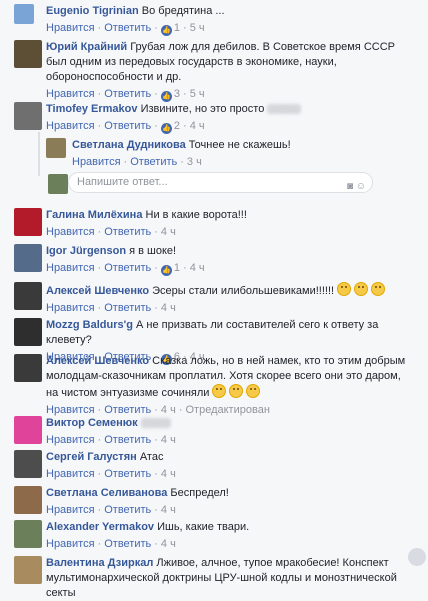 The height and width of the screenshot is (601, 428). I want to click on comment-text: Эсеры стали илибольшевиками!!!!!!, so click(243, 291).